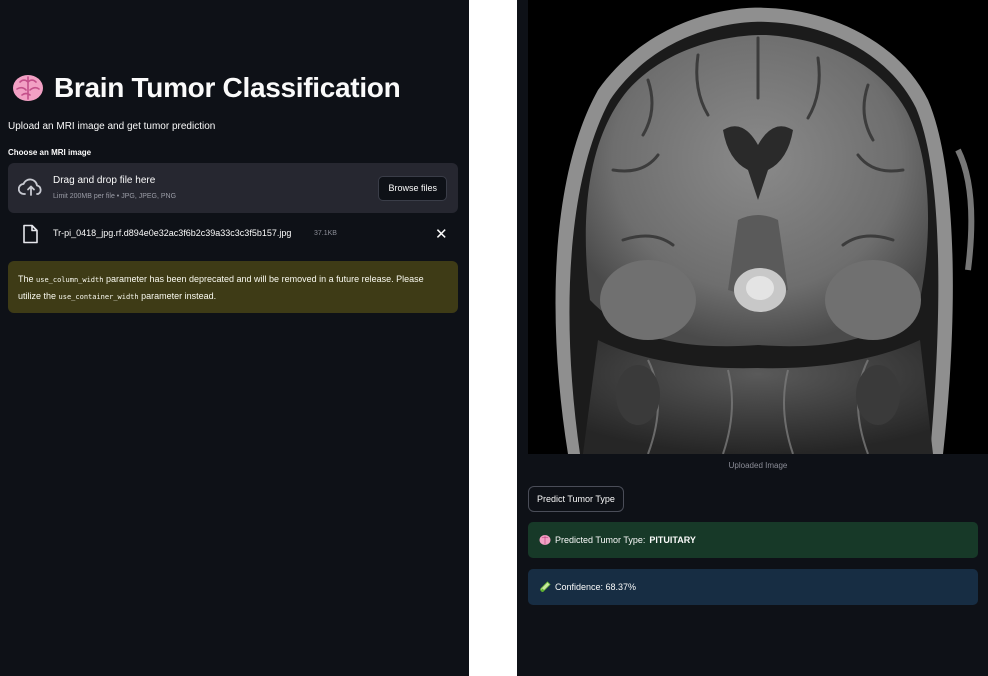 The width and height of the screenshot is (988, 676). What do you see at coordinates (177, 296) in the screenshot?
I see `warning-text-post: parameter instead.` at bounding box center [177, 296].